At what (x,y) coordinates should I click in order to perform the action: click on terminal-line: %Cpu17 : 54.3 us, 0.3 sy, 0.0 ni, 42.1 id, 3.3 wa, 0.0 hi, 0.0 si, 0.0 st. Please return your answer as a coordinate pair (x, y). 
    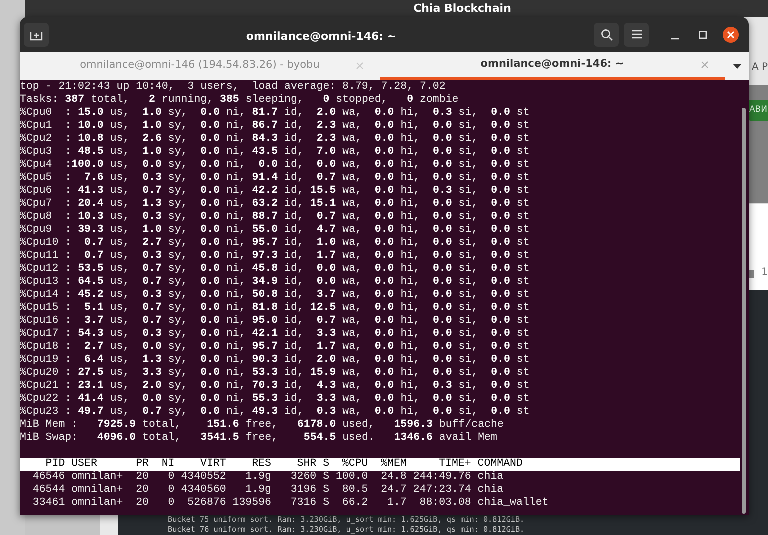
    Looking at the image, I should click on (275, 334).